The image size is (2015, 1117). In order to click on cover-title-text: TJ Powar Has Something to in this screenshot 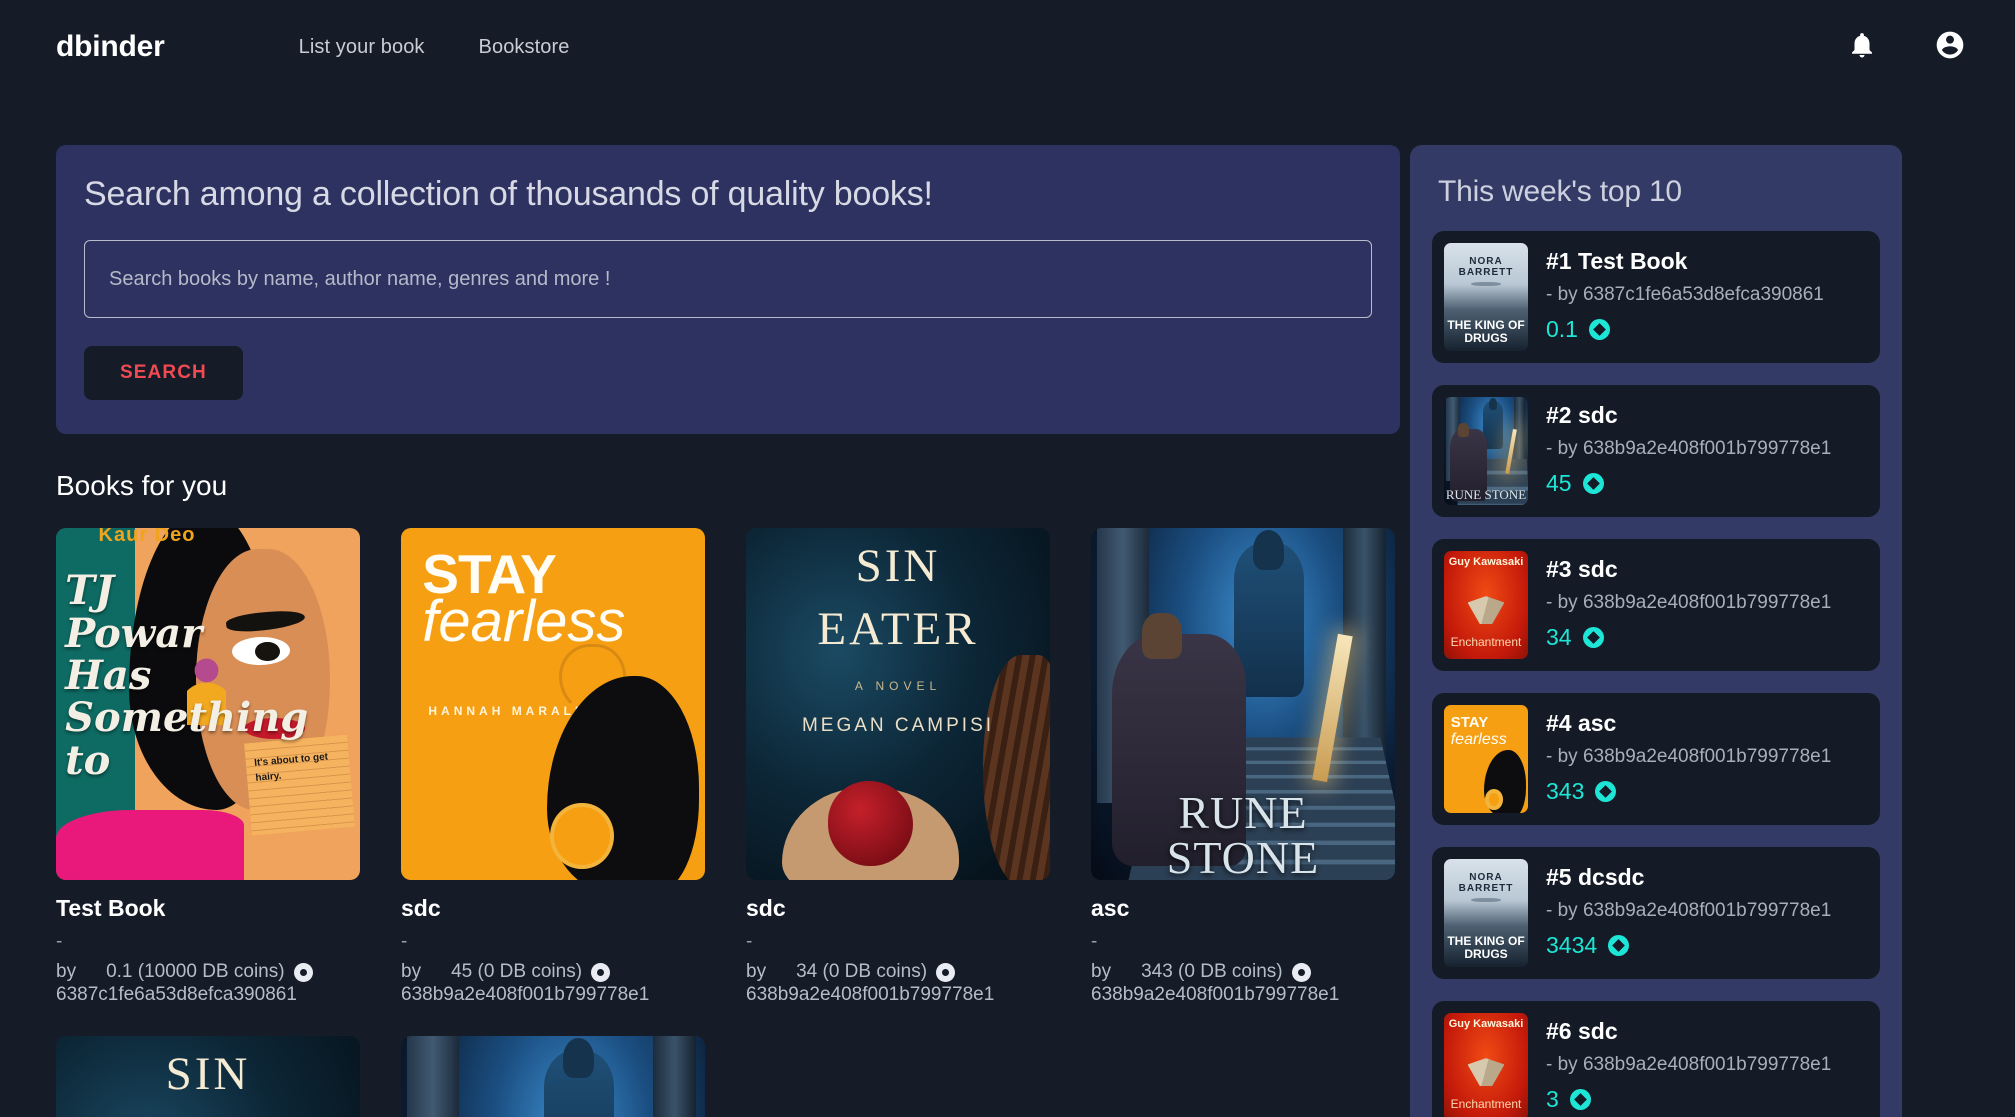, I will do `click(187, 675)`.